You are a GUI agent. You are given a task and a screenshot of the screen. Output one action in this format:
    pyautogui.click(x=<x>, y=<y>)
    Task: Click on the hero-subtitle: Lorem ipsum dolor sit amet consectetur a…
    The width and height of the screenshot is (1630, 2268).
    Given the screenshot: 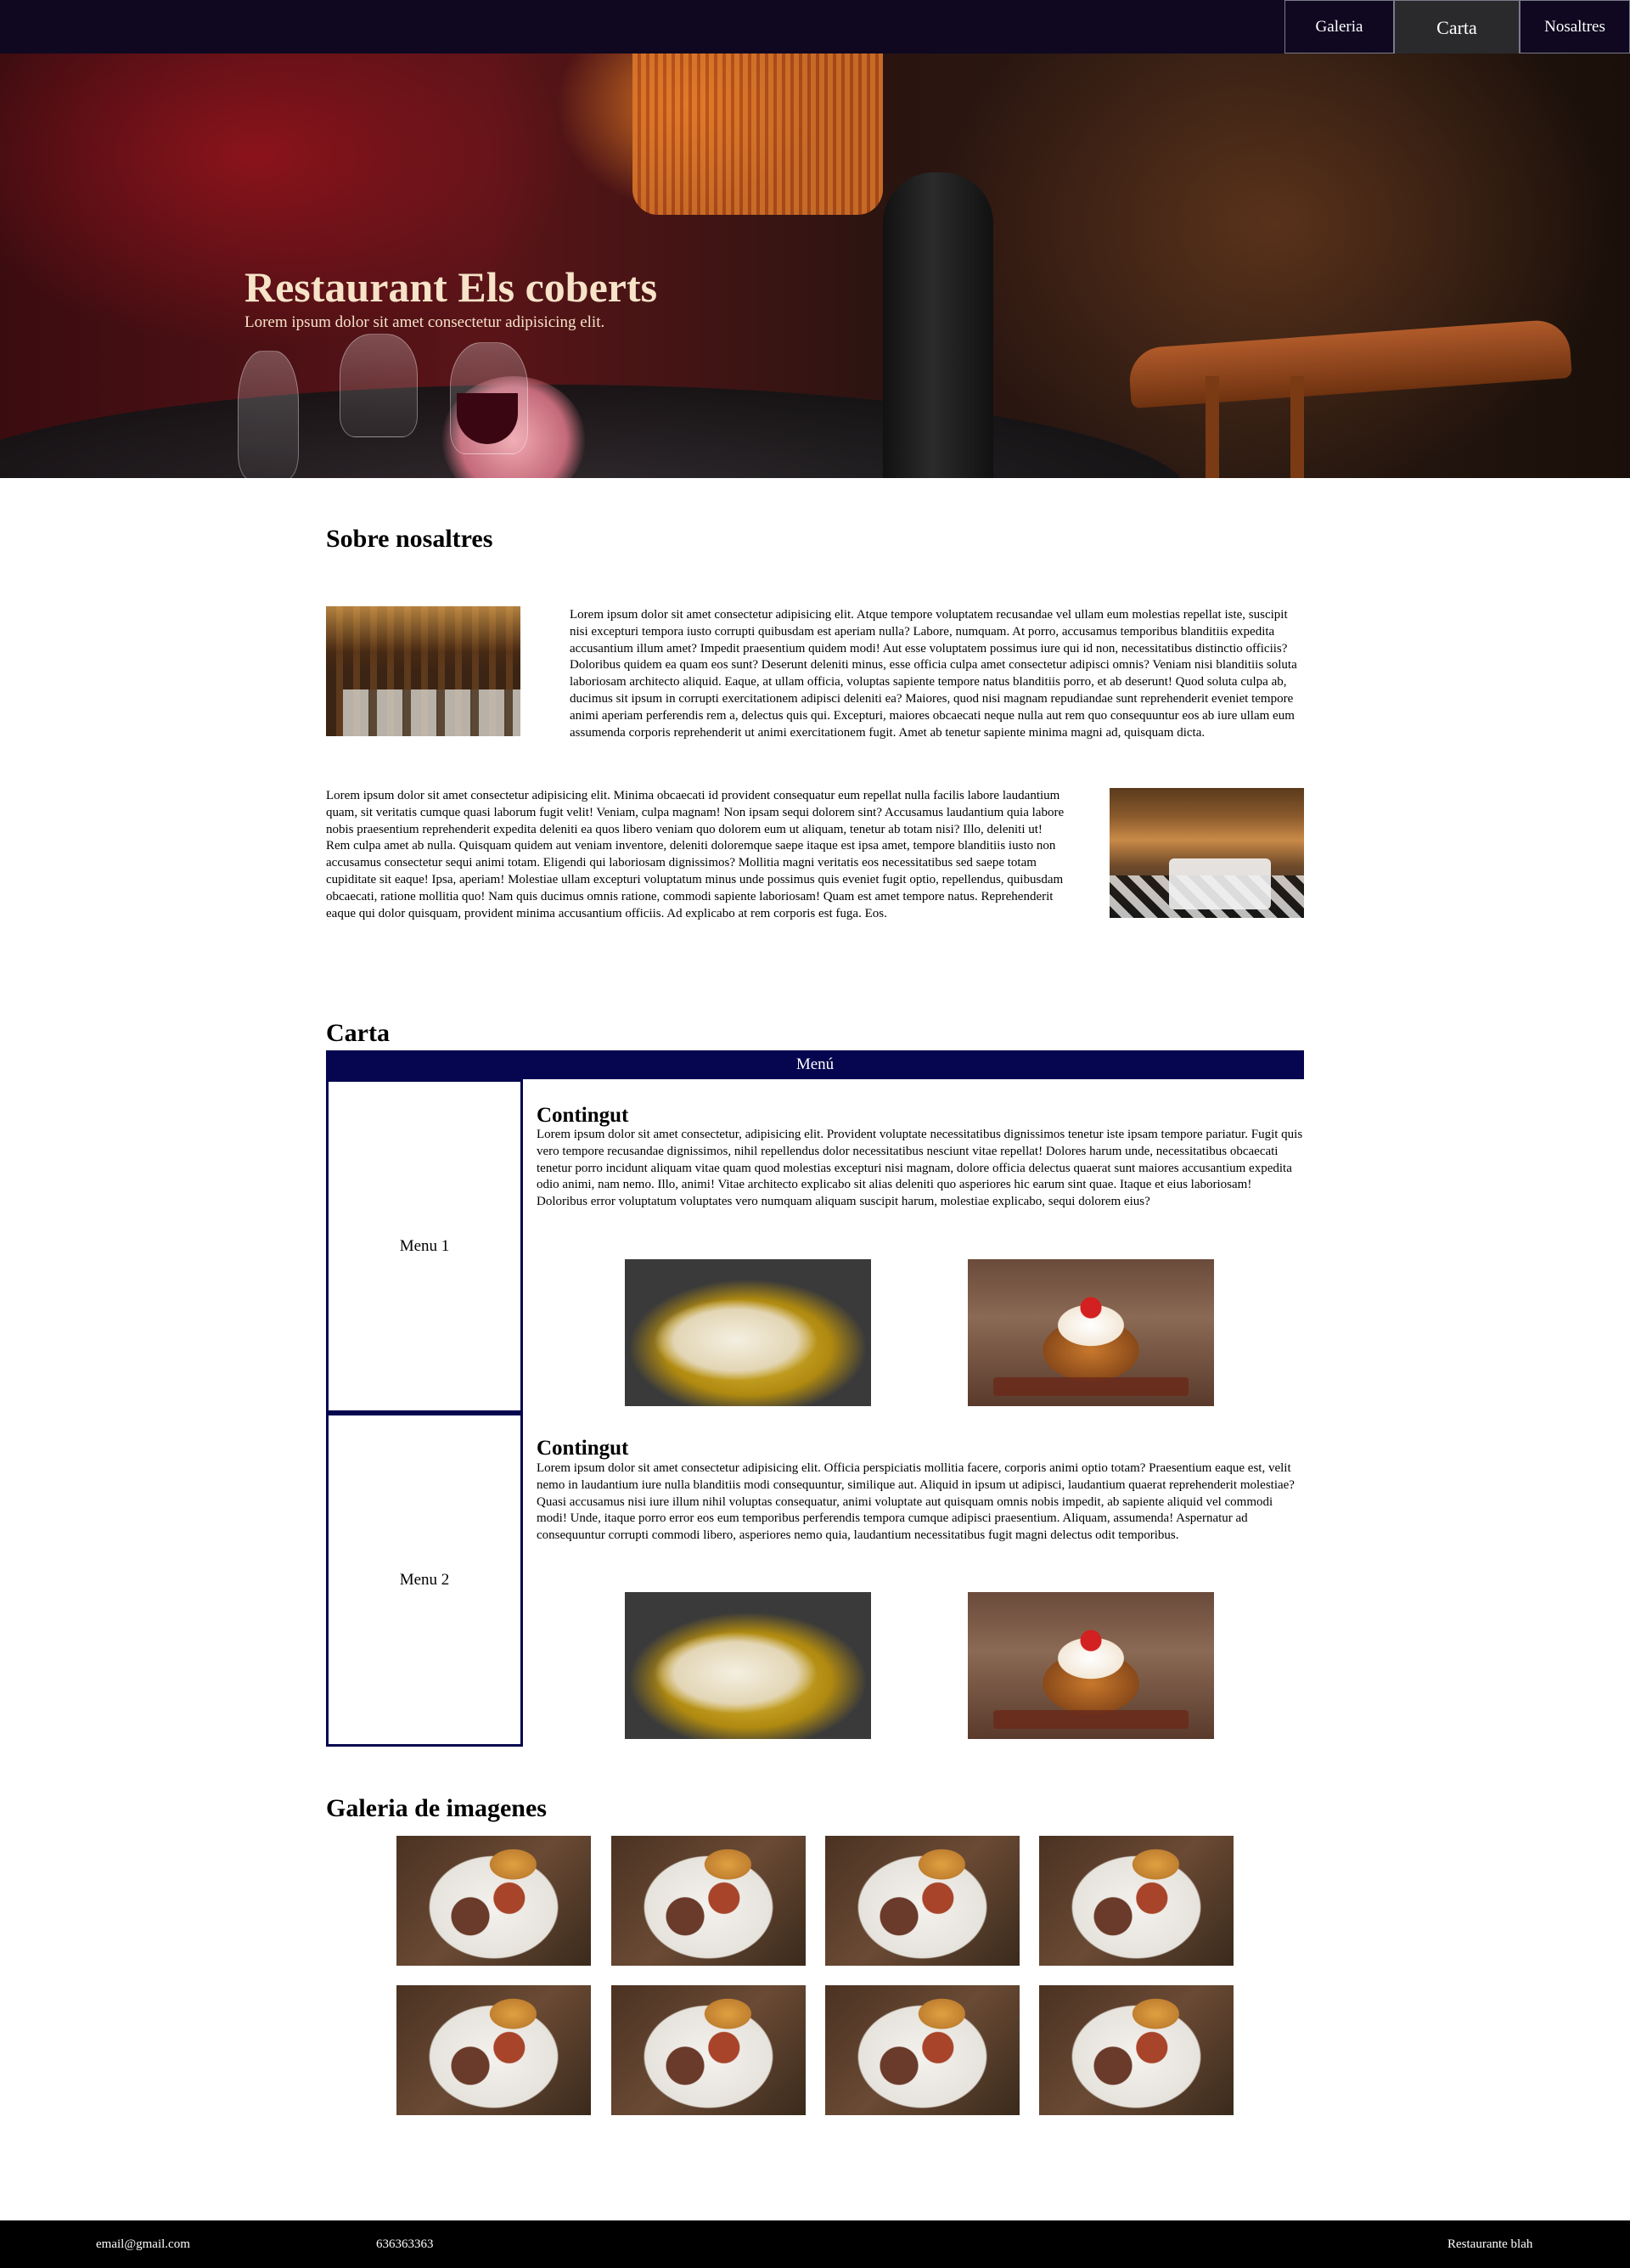 What is the action you would take?
    pyautogui.click(x=425, y=322)
    